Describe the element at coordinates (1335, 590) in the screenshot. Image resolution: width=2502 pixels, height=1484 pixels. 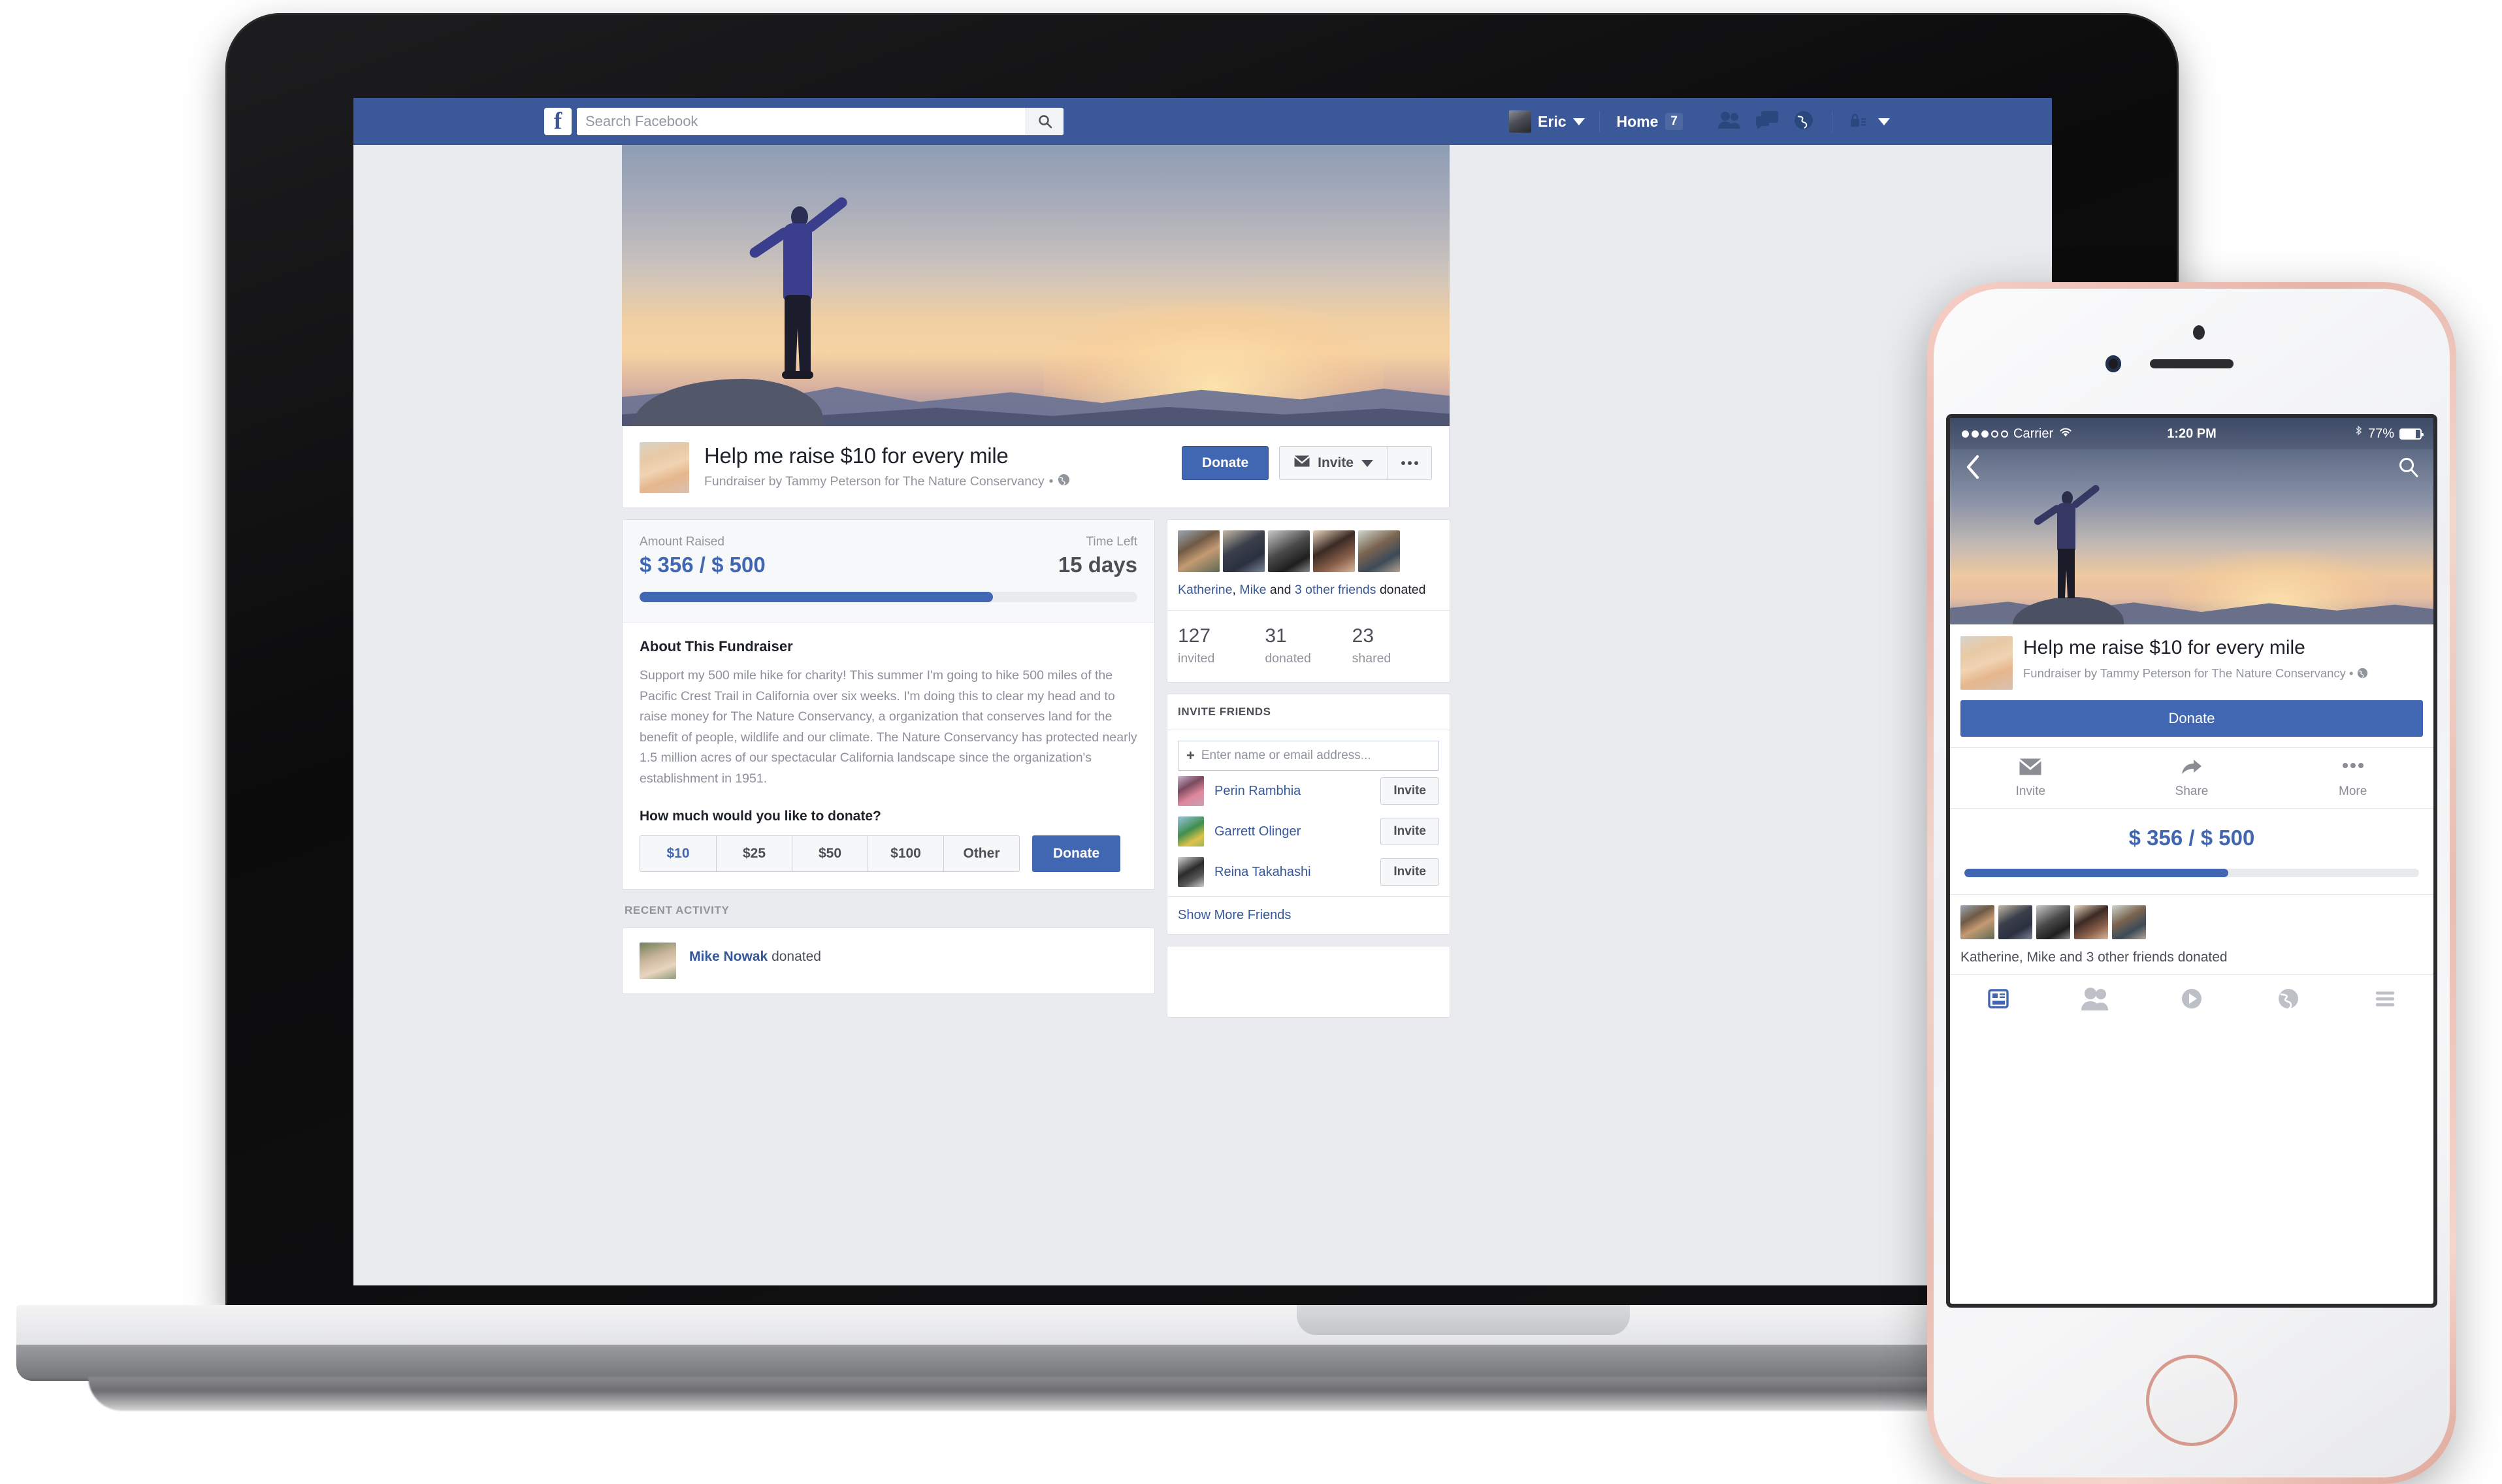
I see `donor-link-others: 3 other friends` at that location.